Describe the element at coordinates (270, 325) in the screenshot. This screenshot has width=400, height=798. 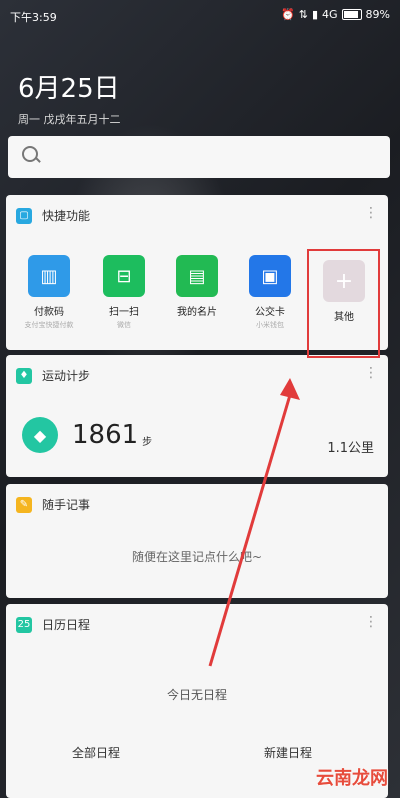
I see `qa-sub: 小米钱包` at that location.